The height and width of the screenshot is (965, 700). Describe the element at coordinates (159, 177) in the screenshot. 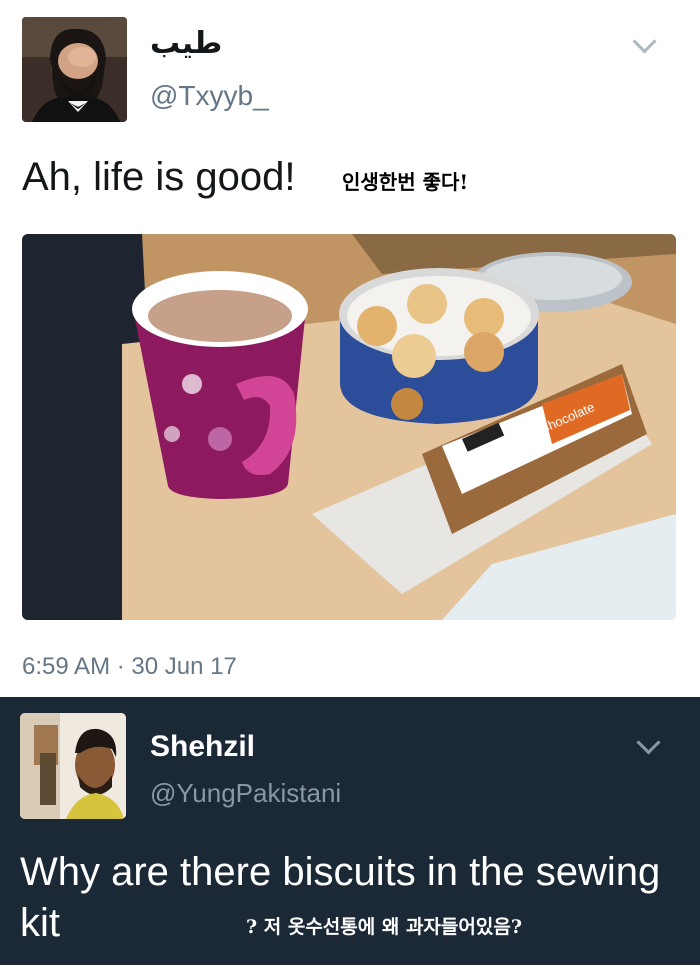

I see `tweet-text: Ah, life is good!` at that location.